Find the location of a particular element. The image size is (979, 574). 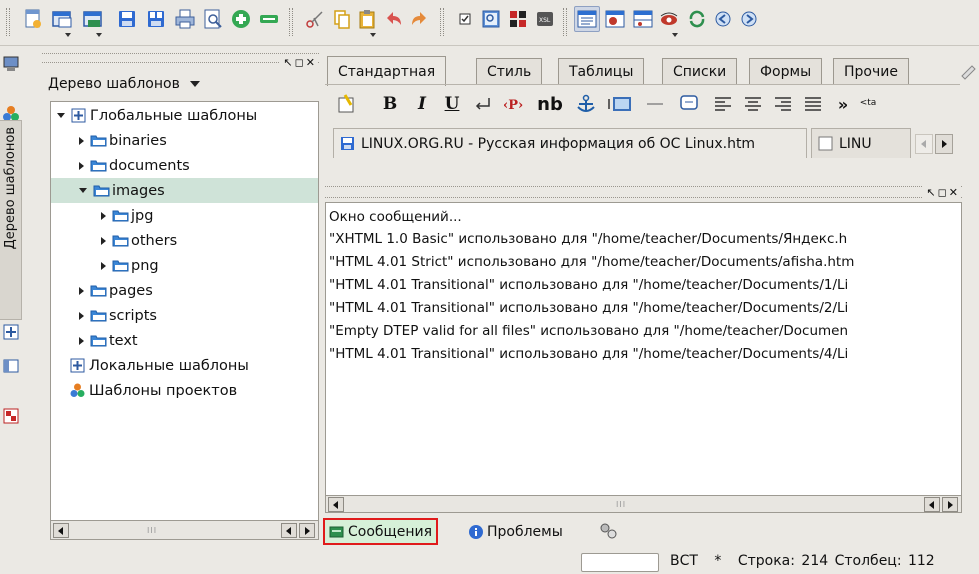

tree-item-folder: others is located at coordinates (184, 240).